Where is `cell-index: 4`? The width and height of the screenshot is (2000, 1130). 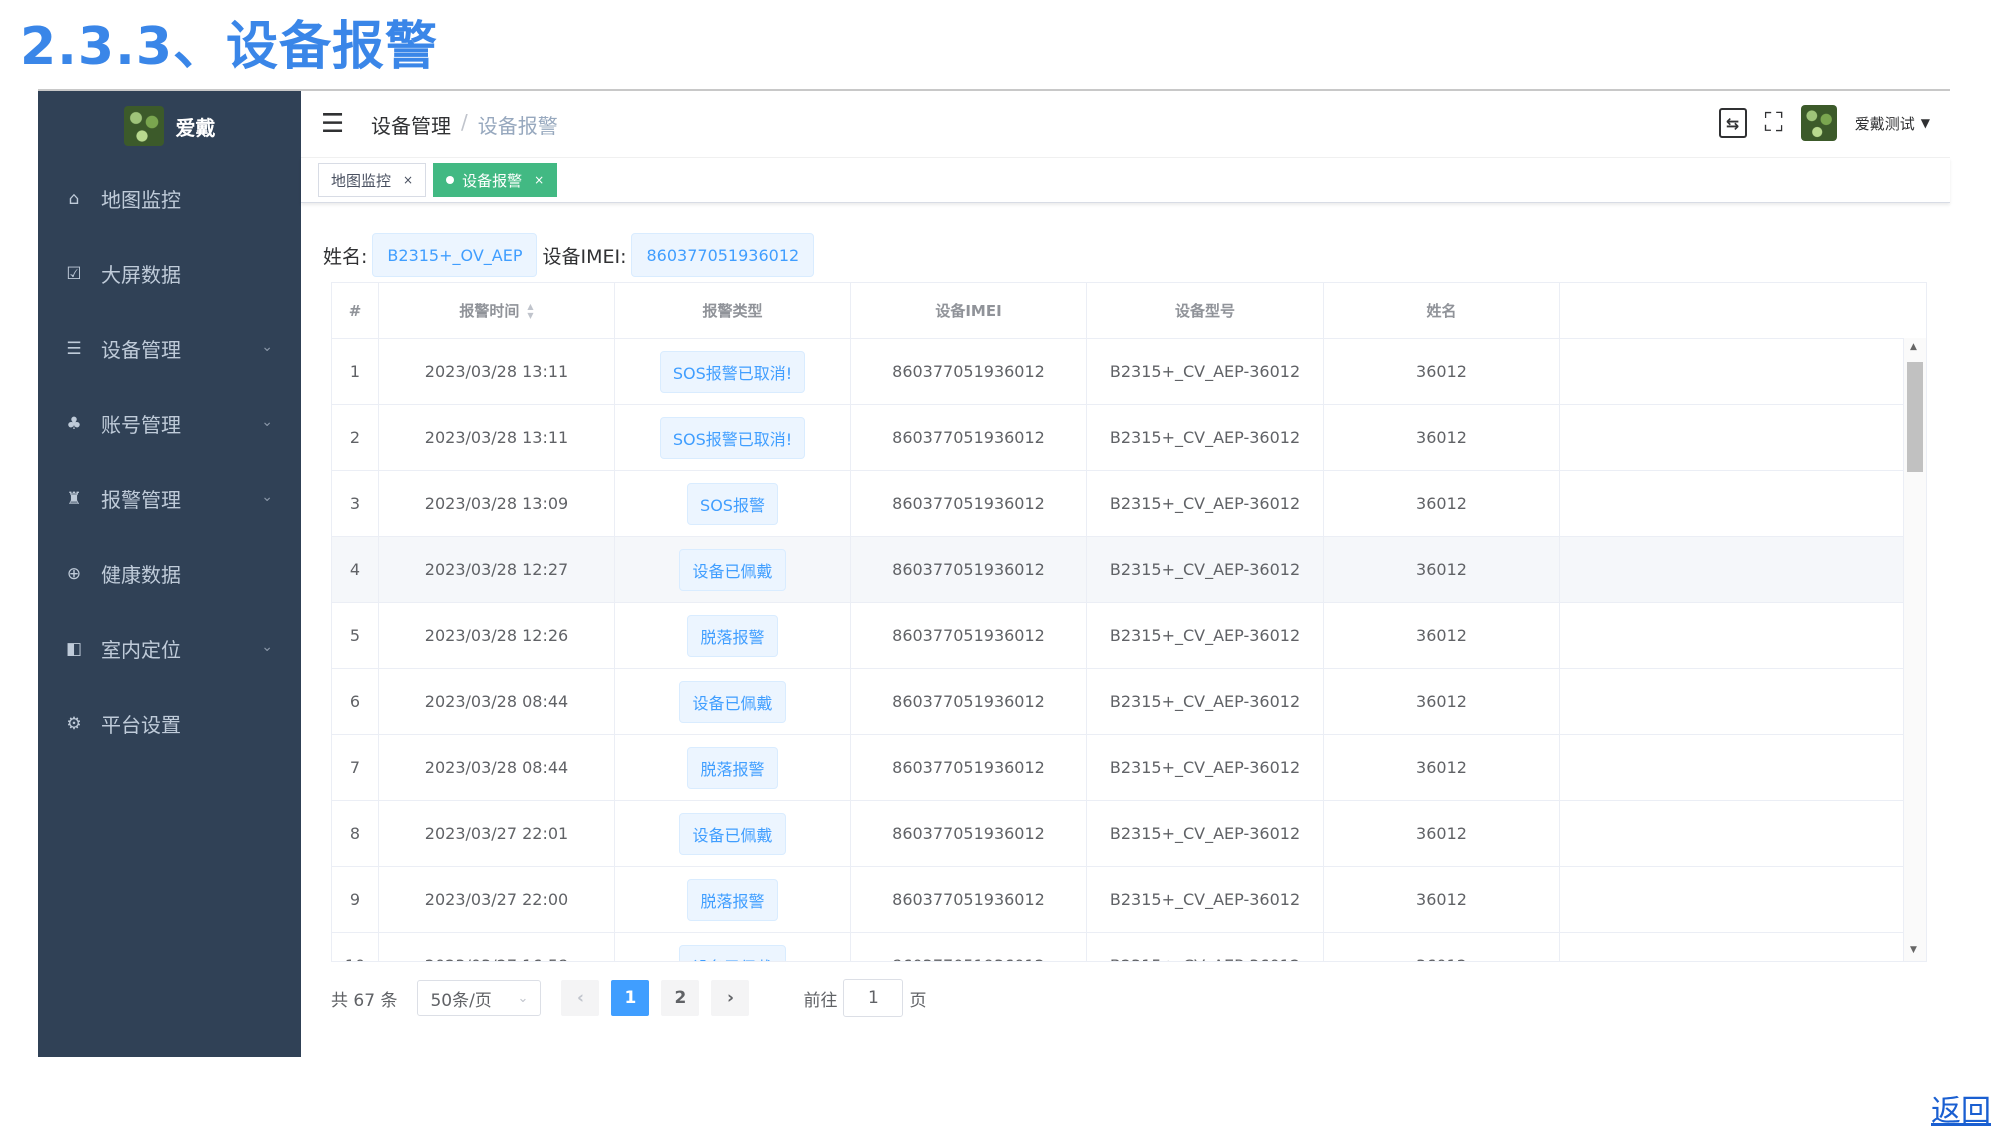 cell-index: 4 is located at coordinates (355, 569).